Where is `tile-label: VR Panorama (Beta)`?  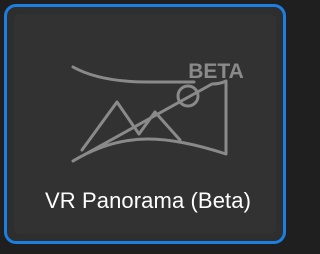 tile-label: VR Panorama (Beta) is located at coordinates (148, 200).